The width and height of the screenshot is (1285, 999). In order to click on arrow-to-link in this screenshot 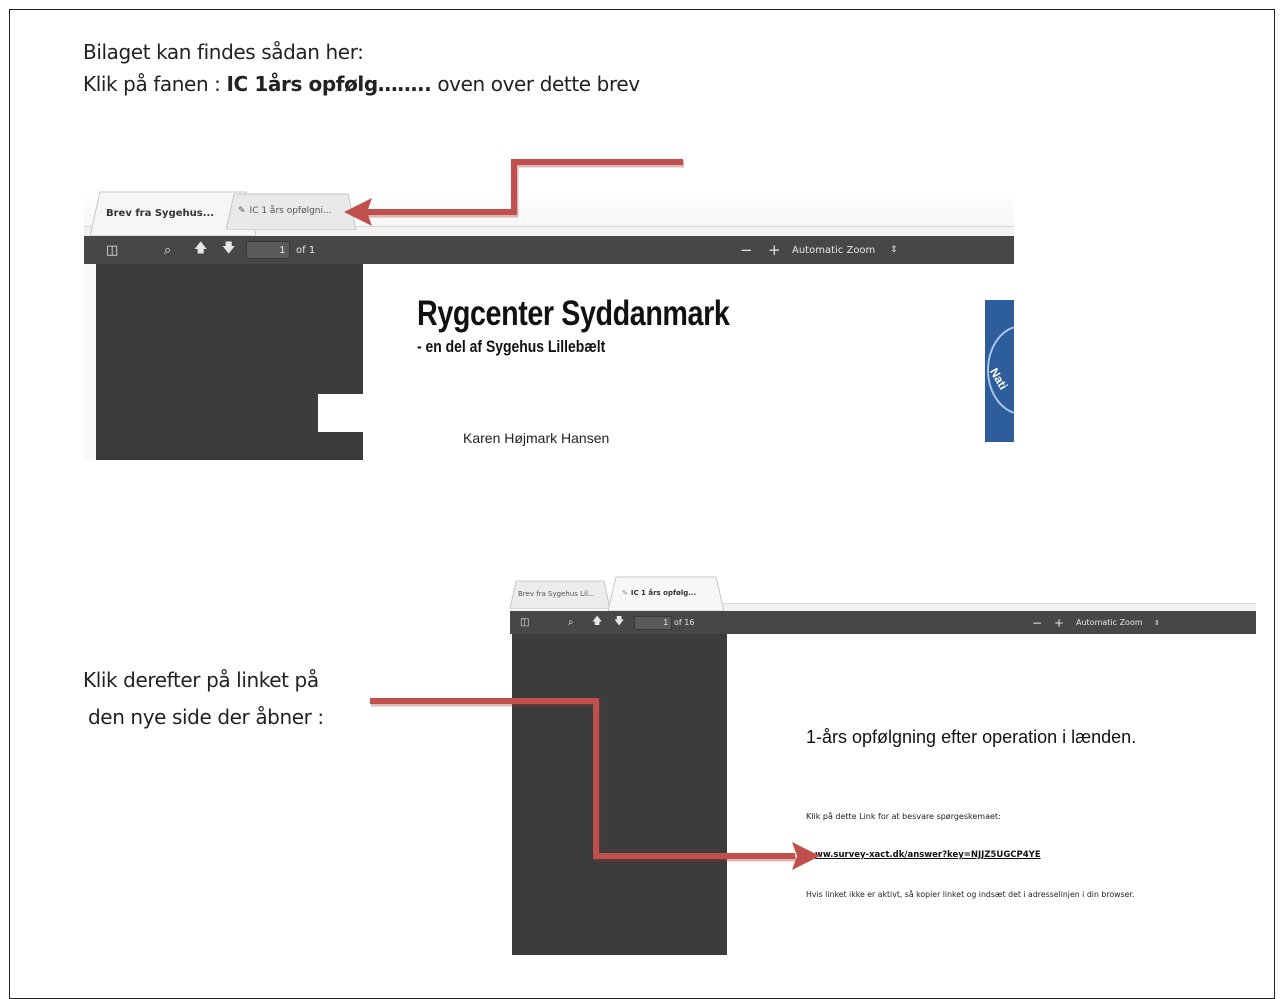, I will do `click(595, 784)`.